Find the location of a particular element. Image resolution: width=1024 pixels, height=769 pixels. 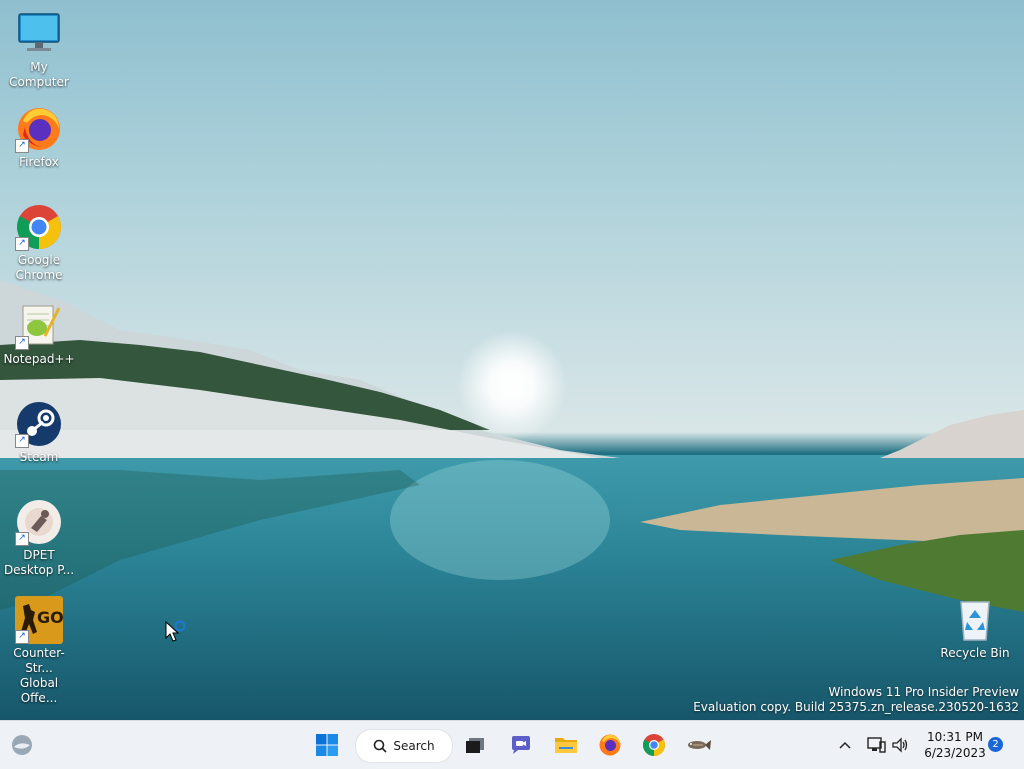

taskbar: Search 10:31 PM 6/23/2023 2 is located at coordinates (512, 744).